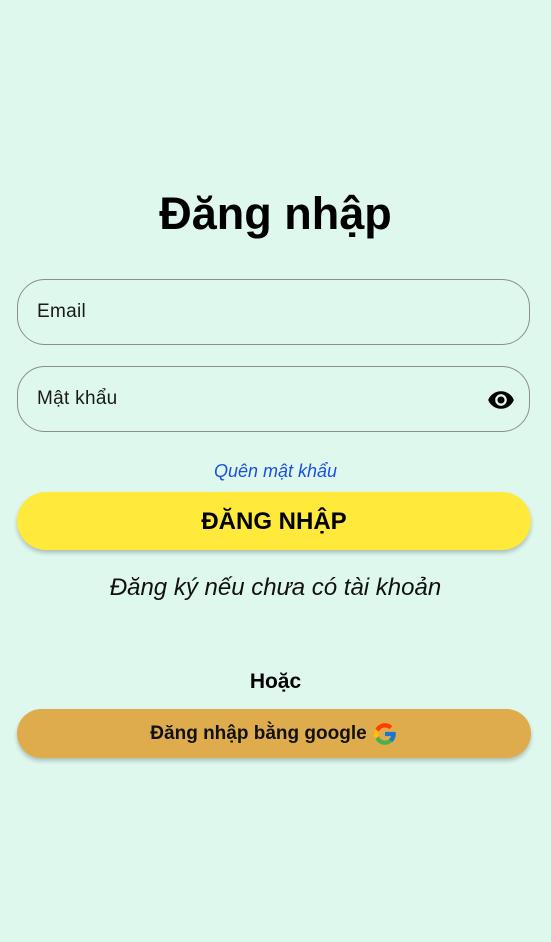  Describe the element at coordinates (384, 733) in the screenshot. I see `google-logo-icon` at that location.